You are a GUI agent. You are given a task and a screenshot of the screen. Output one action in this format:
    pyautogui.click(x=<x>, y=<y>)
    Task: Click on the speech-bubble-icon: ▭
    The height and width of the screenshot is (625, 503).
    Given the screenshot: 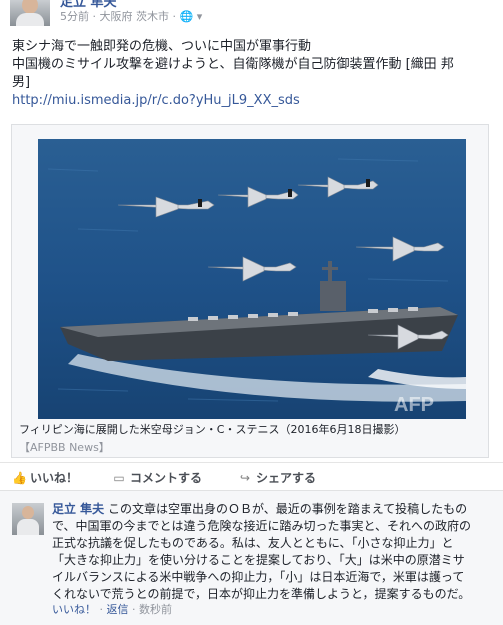 What is the action you would take?
    pyautogui.click(x=119, y=478)
    